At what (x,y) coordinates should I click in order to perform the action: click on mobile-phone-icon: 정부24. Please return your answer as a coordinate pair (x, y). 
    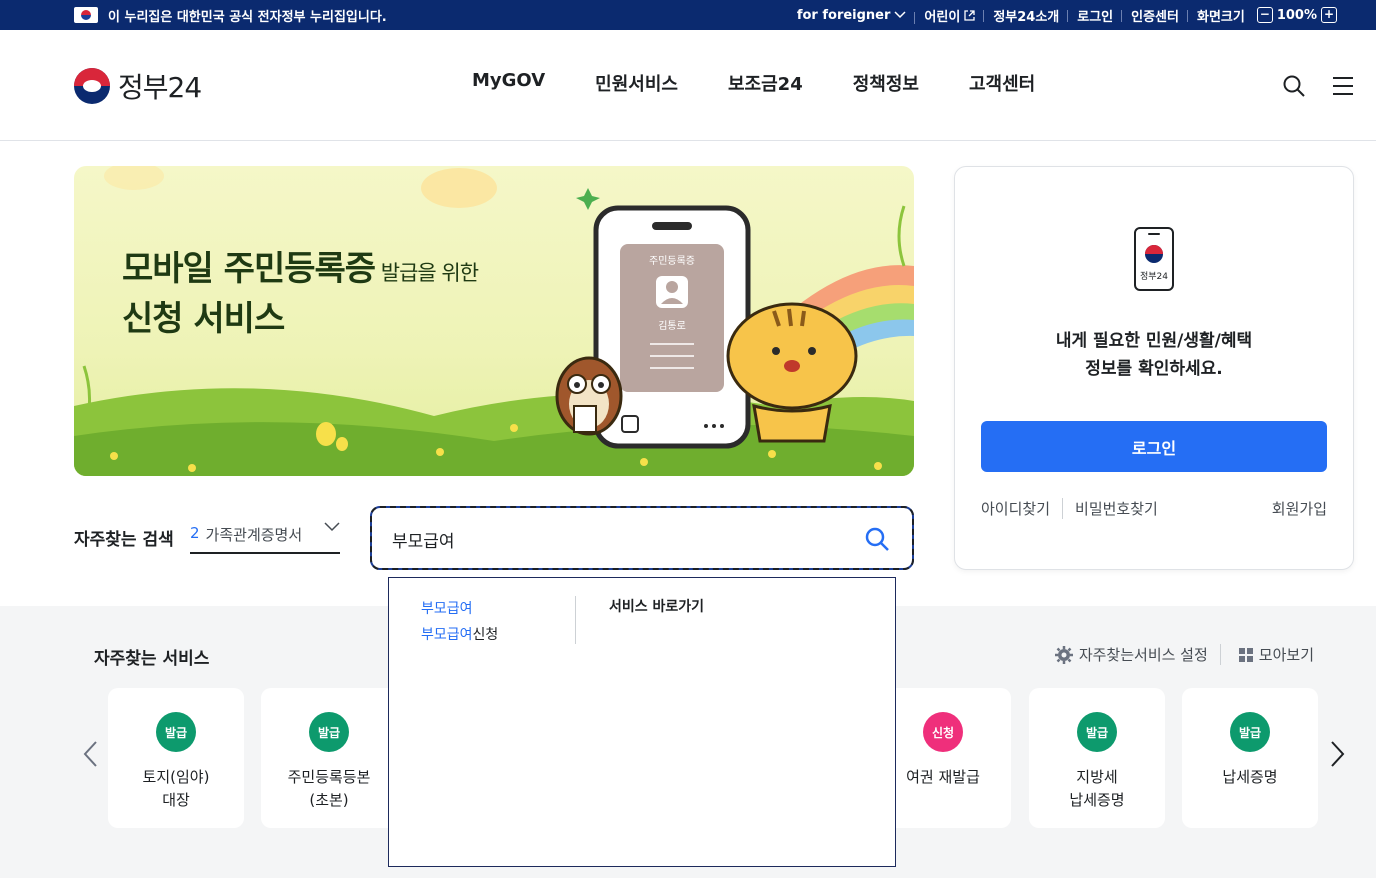
    Looking at the image, I should click on (1154, 259).